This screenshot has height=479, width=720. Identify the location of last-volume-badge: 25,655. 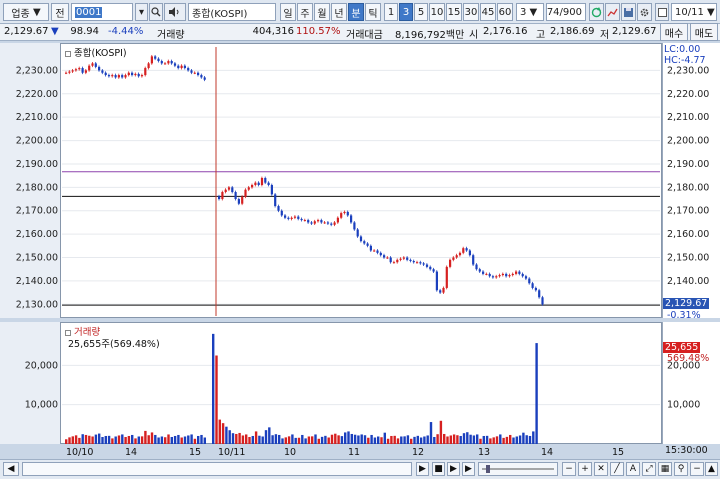
(682, 347).